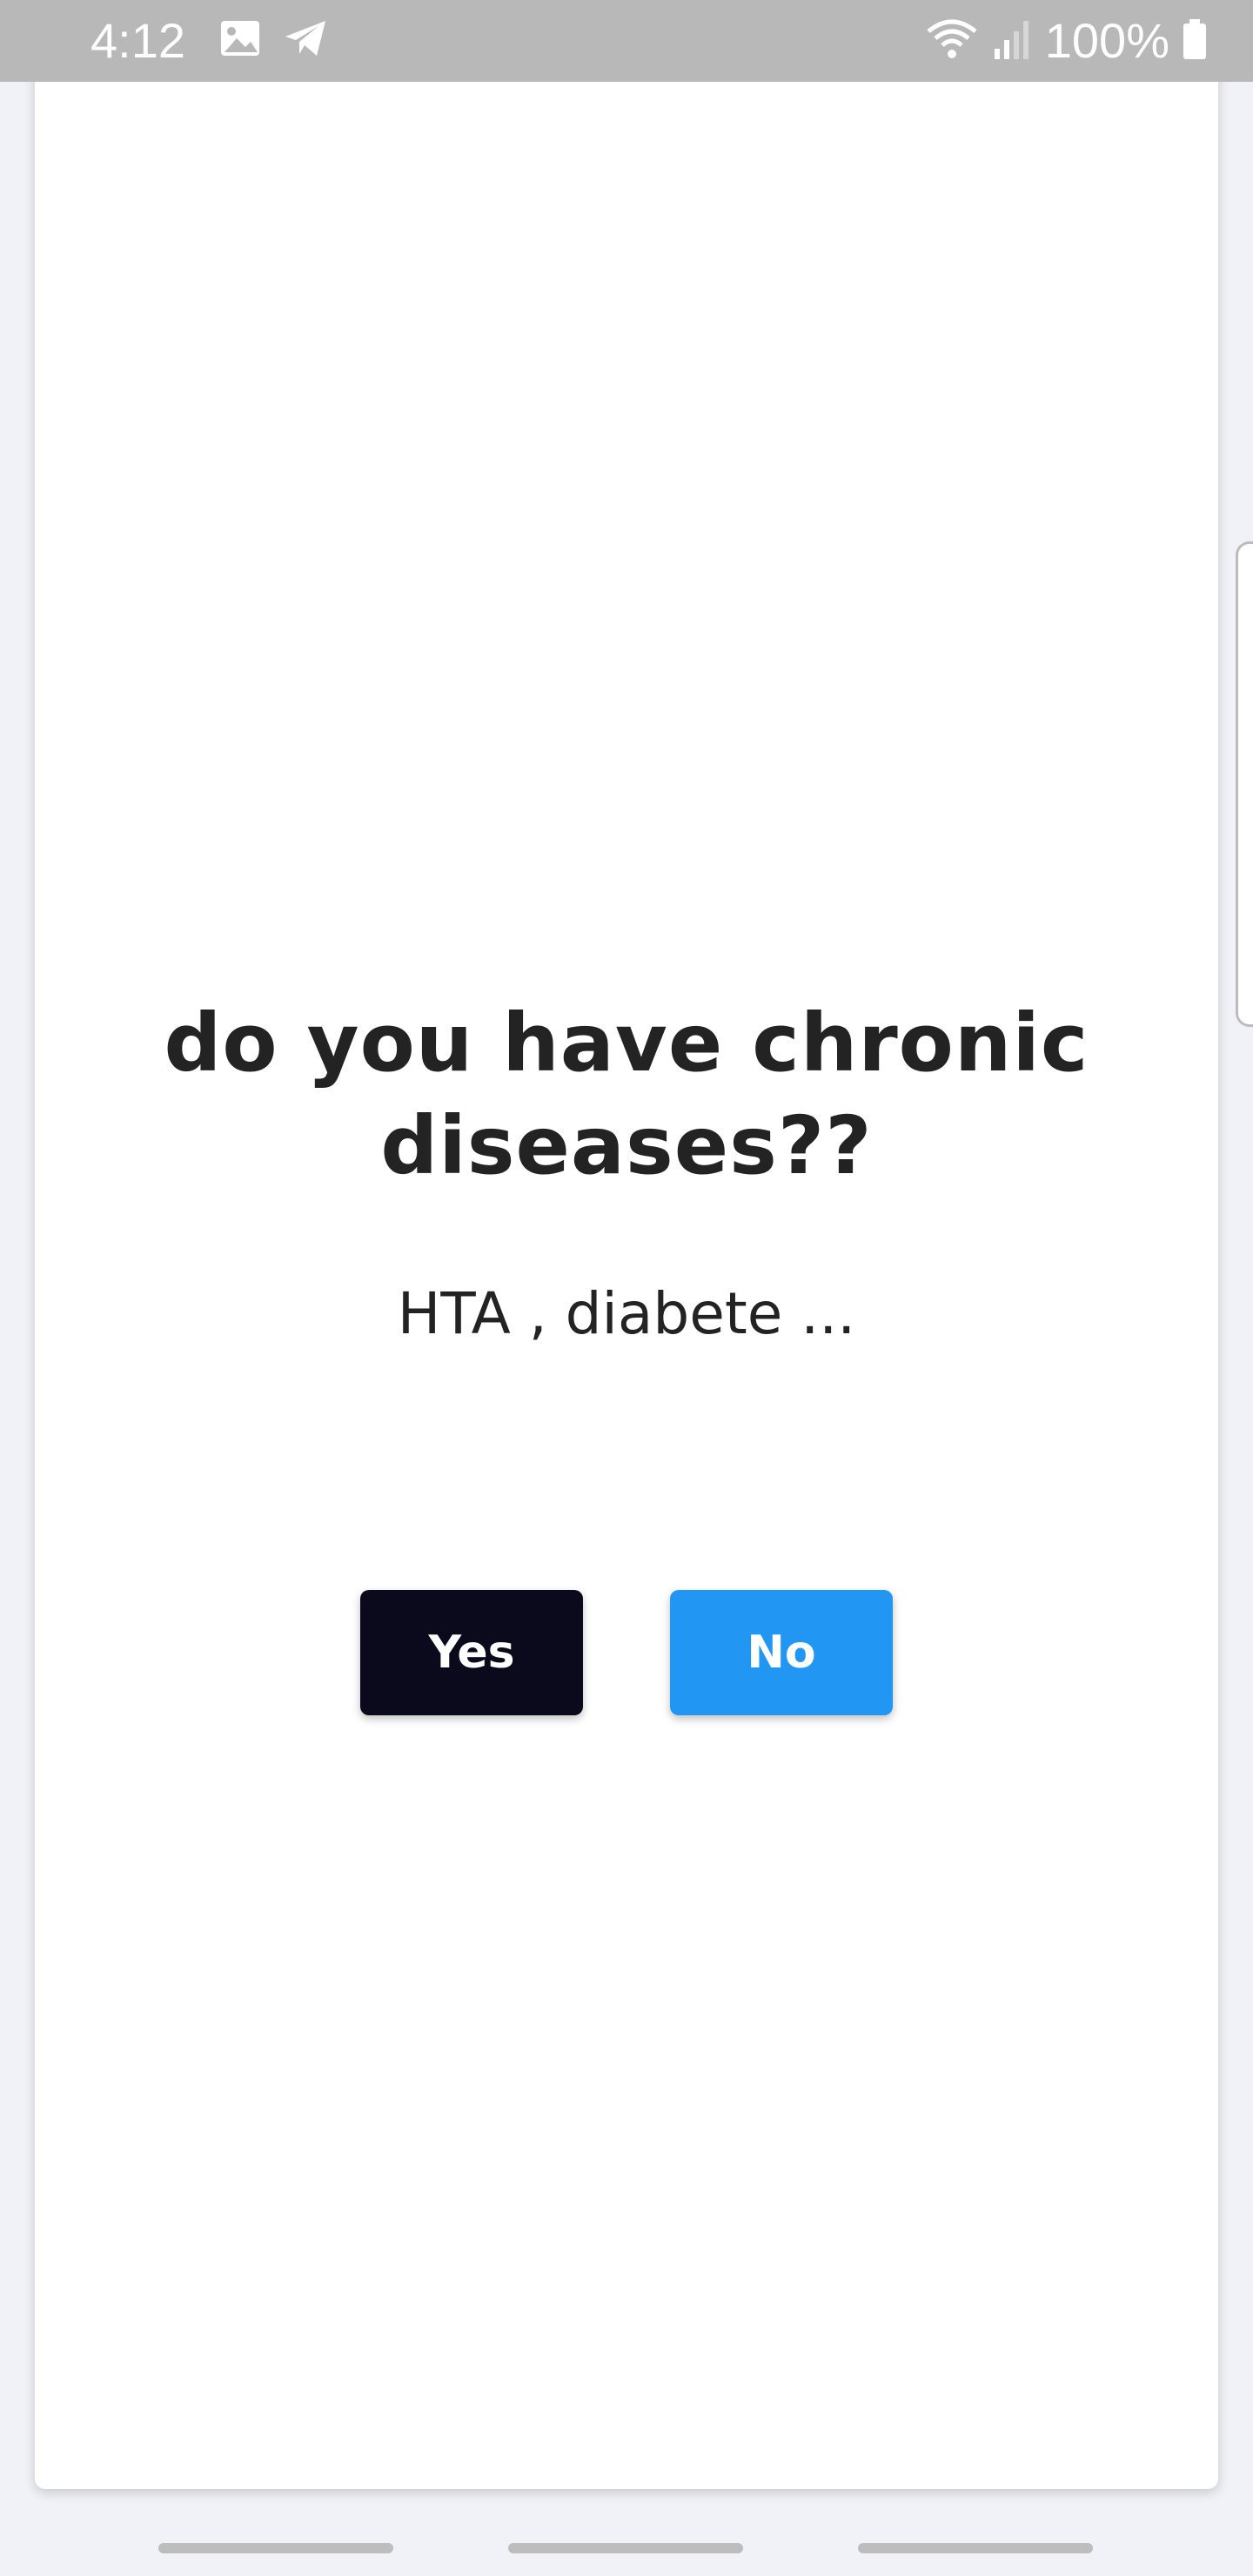 This screenshot has width=1253, height=2576. What do you see at coordinates (626, 41) in the screenshot?
I see `status-bar: 4:12 100%` at bounding box center [626, 41].